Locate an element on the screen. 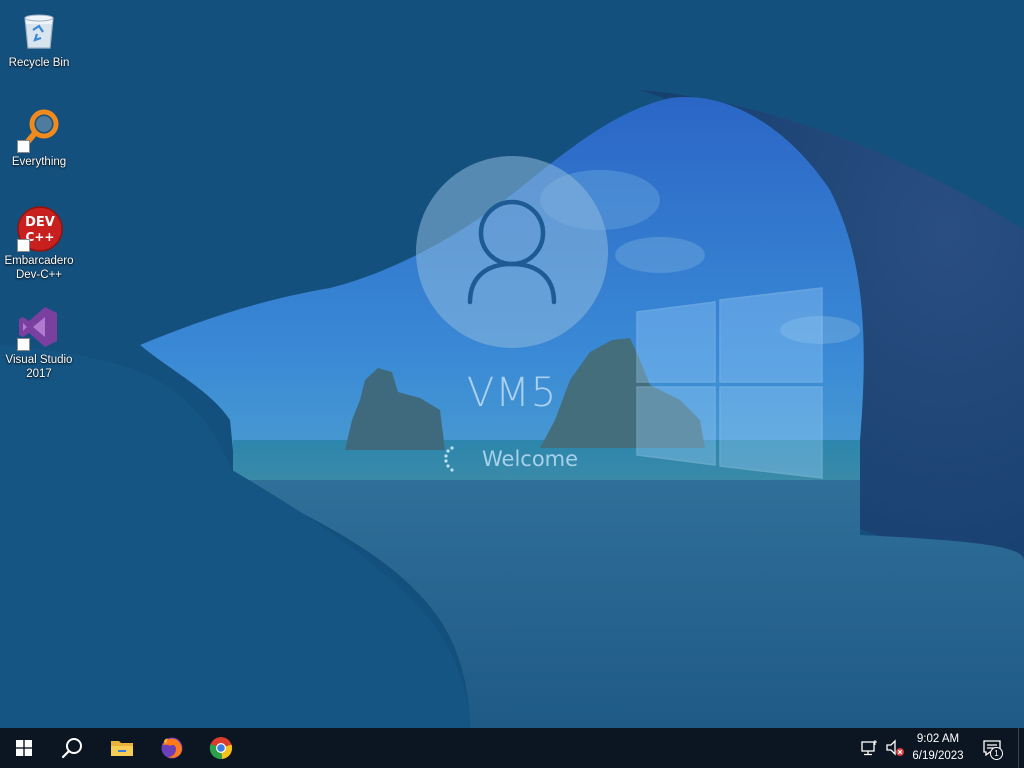 The height and width of the screenshot is (768, 1024). devcpp-icon: DEV C++ is located at coordinates (39, 228).